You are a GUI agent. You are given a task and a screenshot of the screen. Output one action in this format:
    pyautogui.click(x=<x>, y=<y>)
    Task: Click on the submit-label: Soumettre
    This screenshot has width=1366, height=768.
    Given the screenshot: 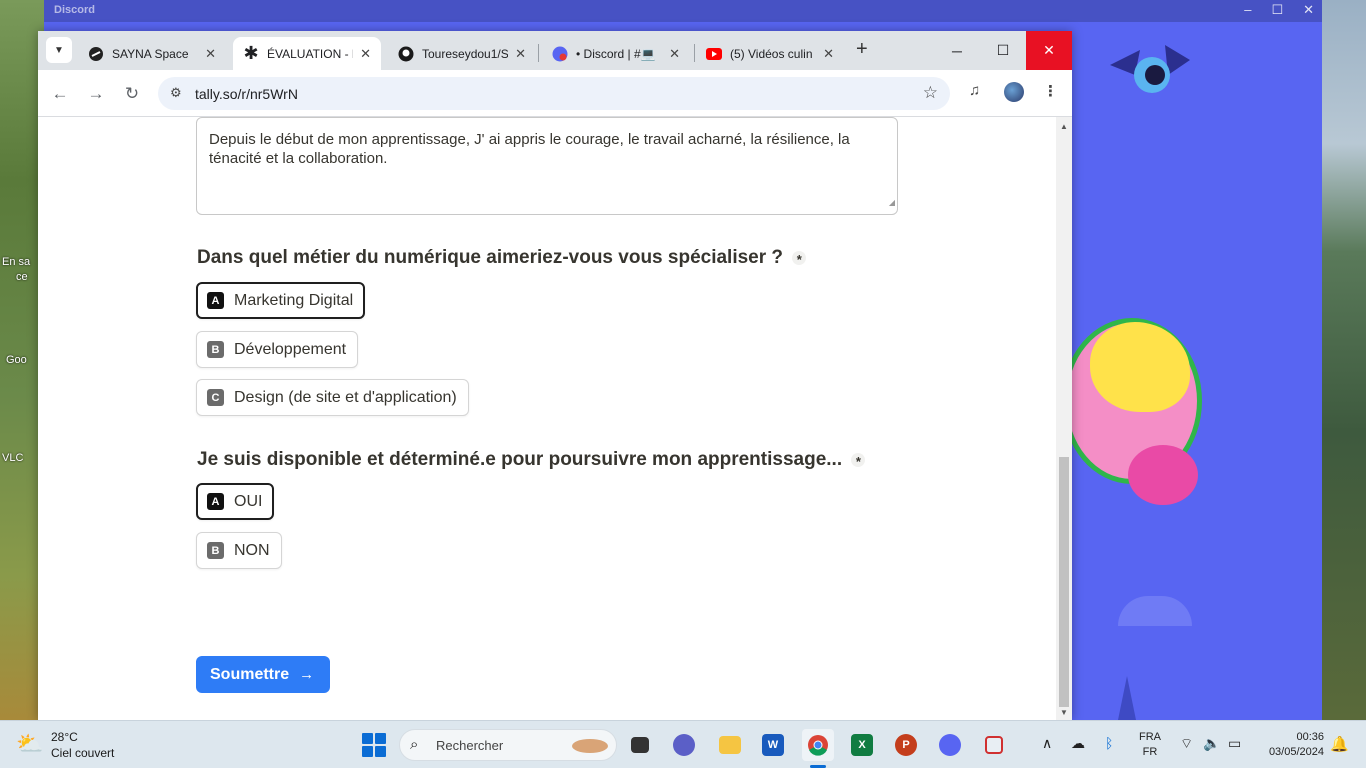 What is the action you would take?
    pyautogui.click(x=250, y=674)
    